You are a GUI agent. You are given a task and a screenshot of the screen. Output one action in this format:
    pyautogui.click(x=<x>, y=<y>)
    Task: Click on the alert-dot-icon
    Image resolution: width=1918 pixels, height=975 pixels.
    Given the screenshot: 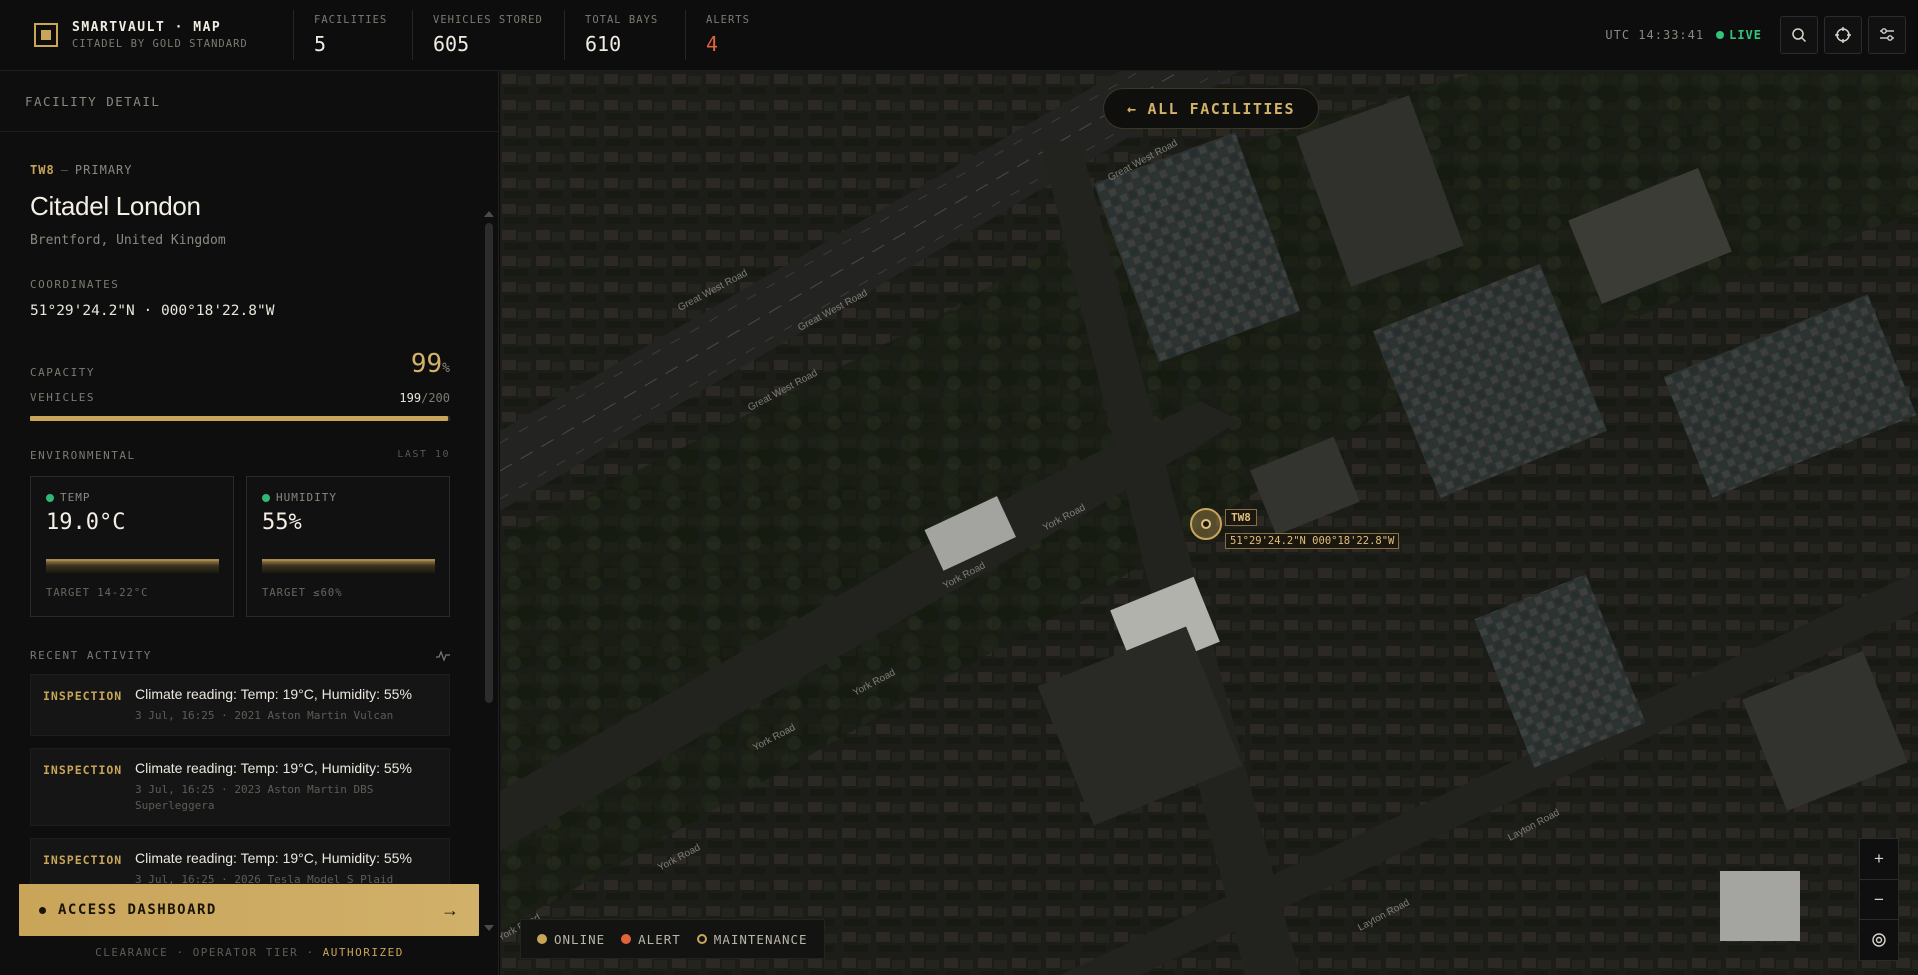 What is the action you would take?
    pyautogui.click(x=626, y=939)
    